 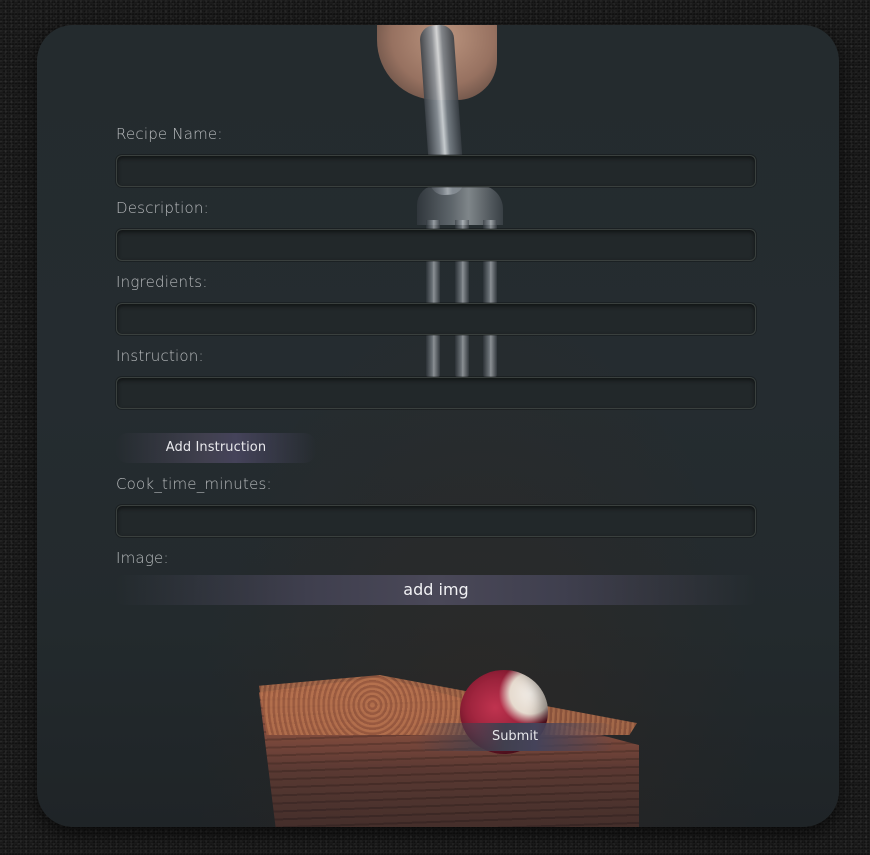 What do you see at coordinates (169, 134) in the screenshot?
I see `recipe-name-label: Recipe Name:` at bounding box center [169, 134].